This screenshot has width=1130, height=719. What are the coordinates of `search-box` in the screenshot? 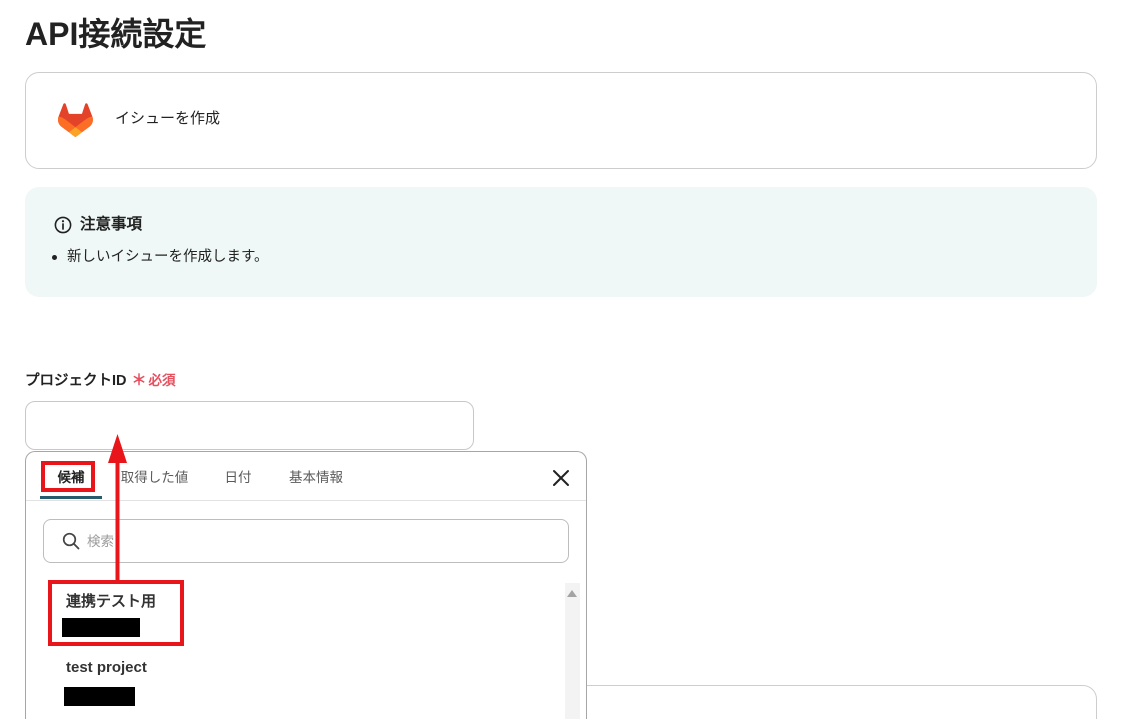 It's located at (306, 541).